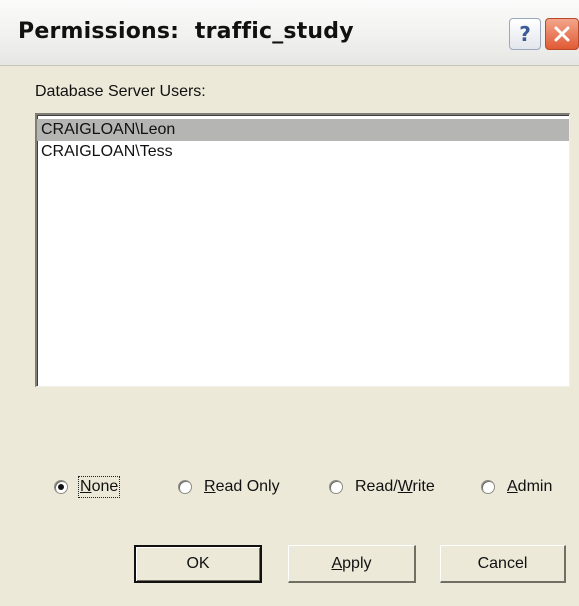 This screenshot has height=606, width=579. I want to click on radio-read-write: Read/Write, so click(382, 487).